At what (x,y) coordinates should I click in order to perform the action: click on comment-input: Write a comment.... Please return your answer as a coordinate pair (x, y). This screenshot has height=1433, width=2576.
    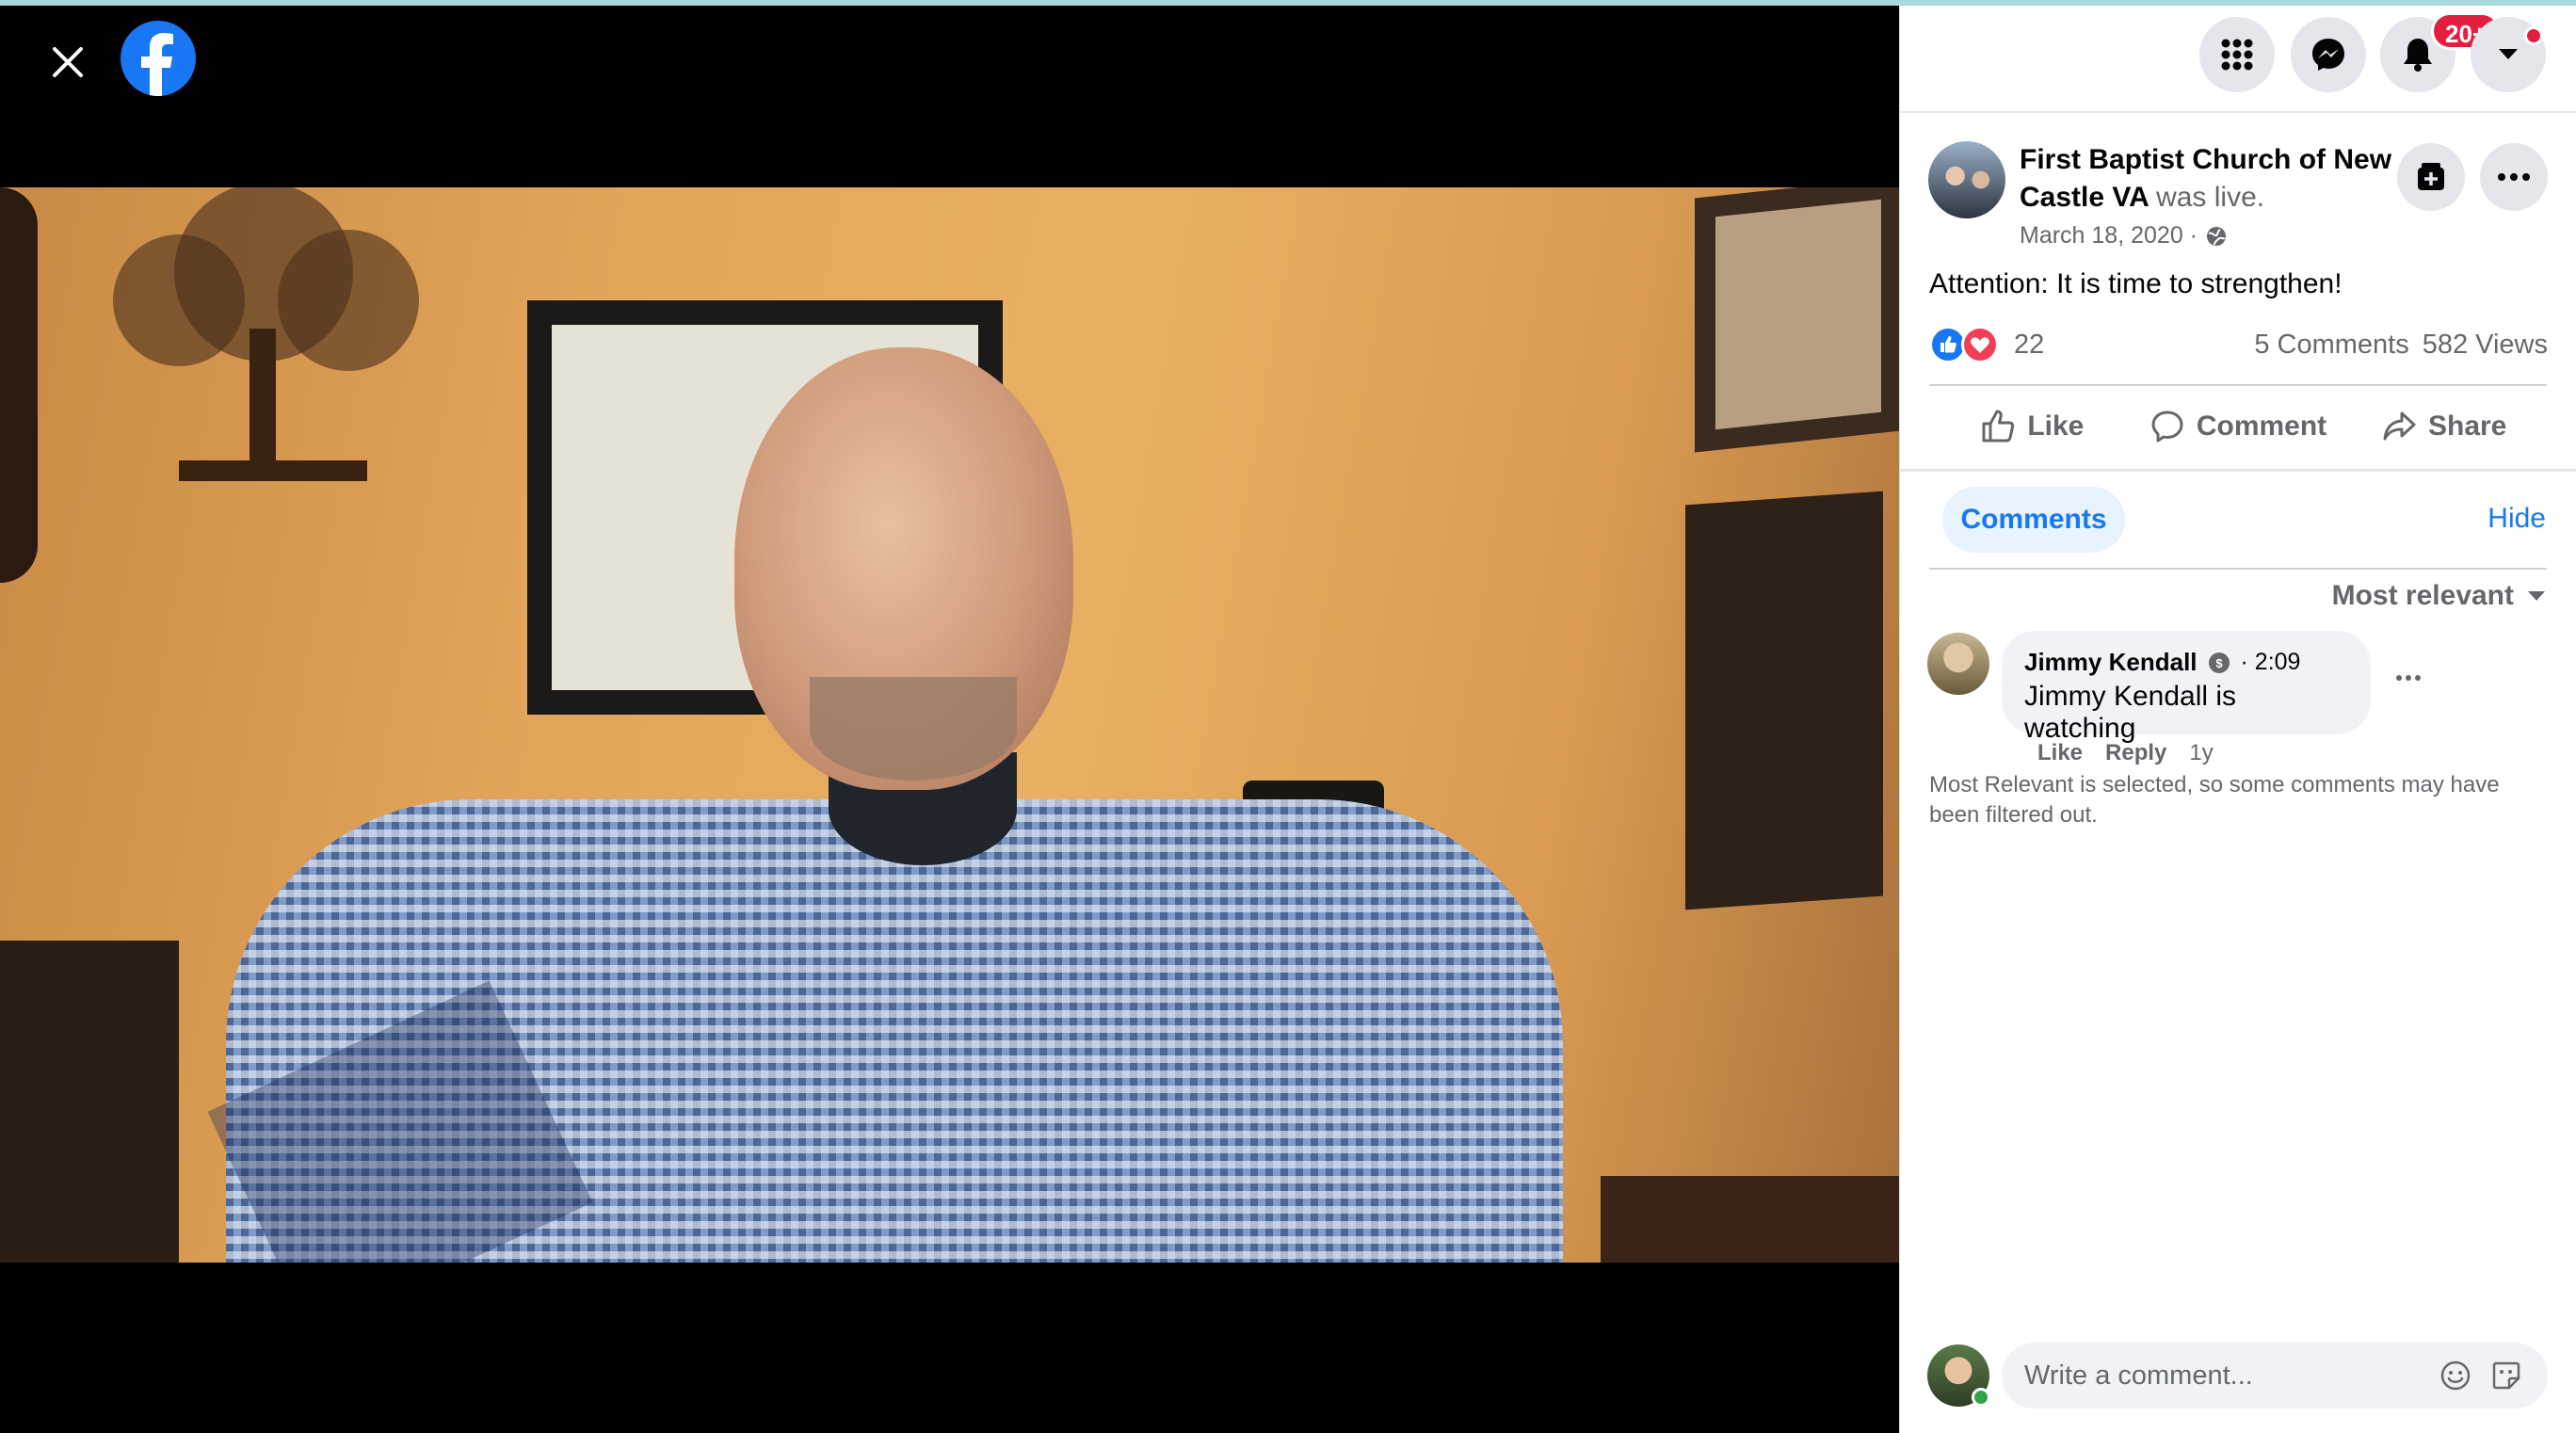
    Looking at the image, I should click on (2223, 1376).